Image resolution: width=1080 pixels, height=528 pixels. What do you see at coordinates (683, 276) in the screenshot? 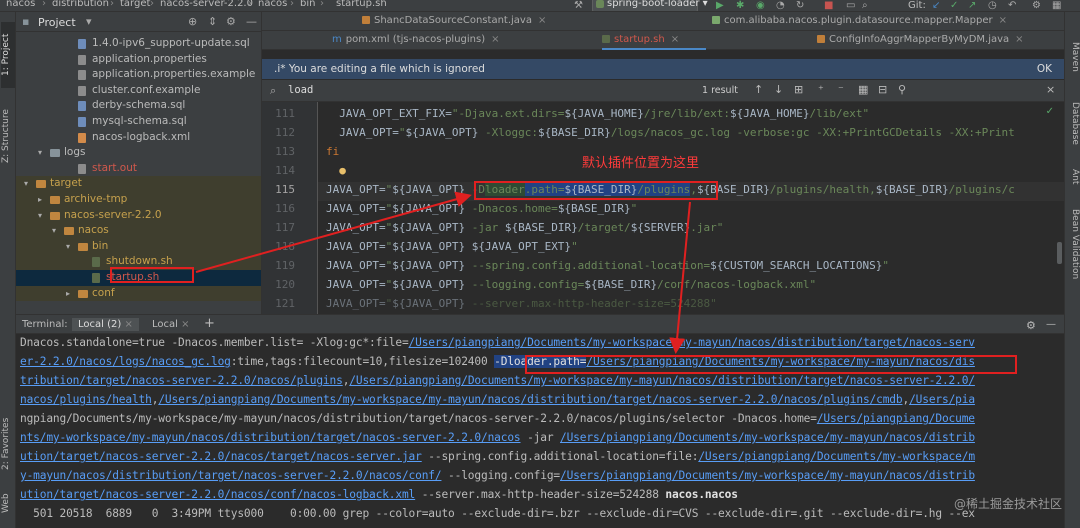
I see `arrow-to-terminal` at bounding box center [683, 276].